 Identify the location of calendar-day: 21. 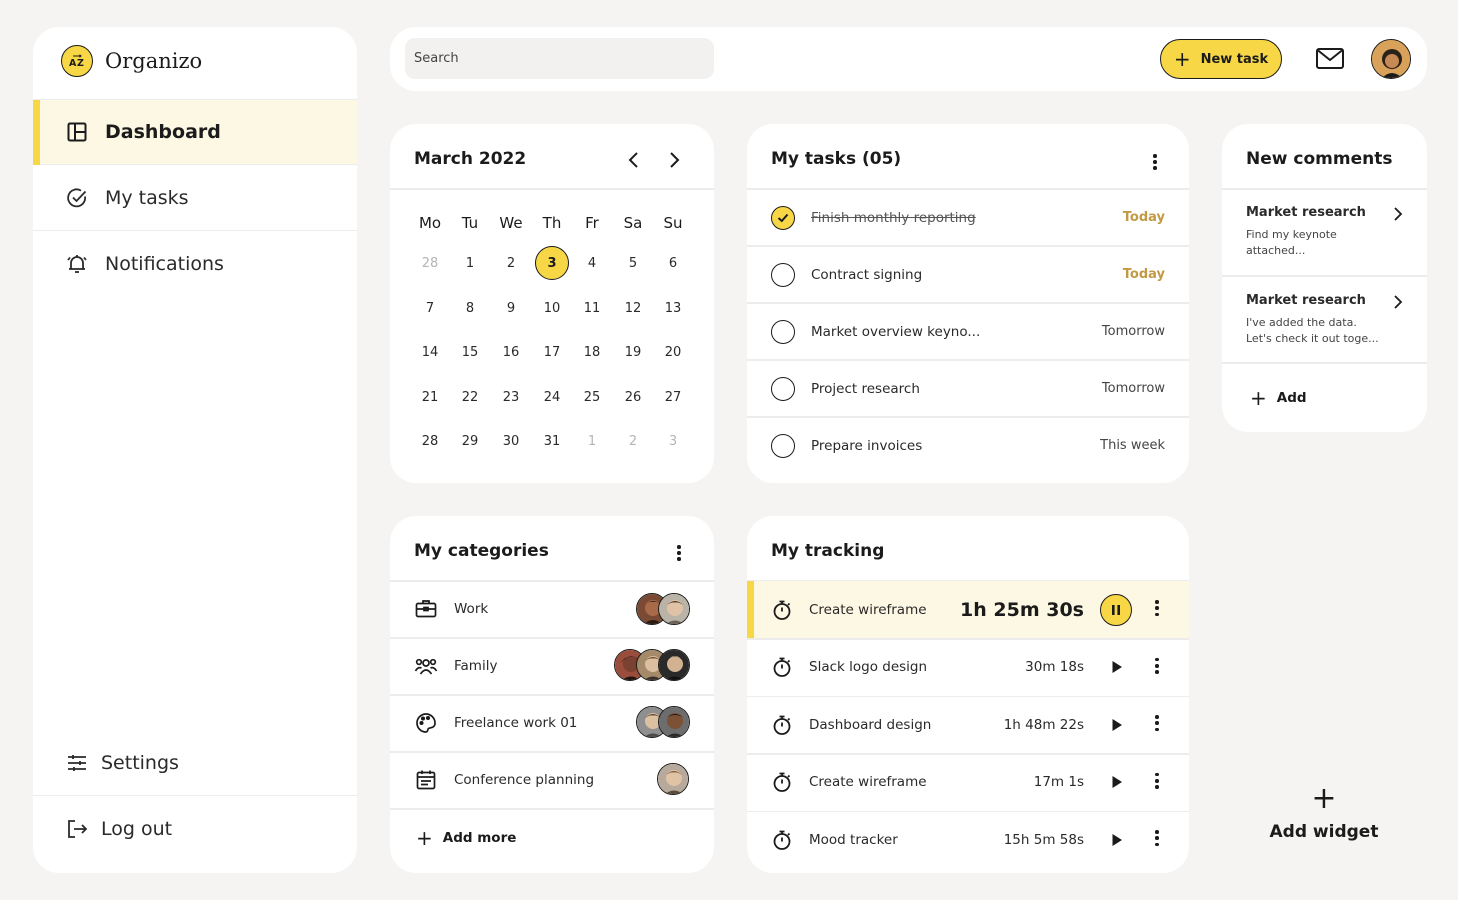
(430, 397).